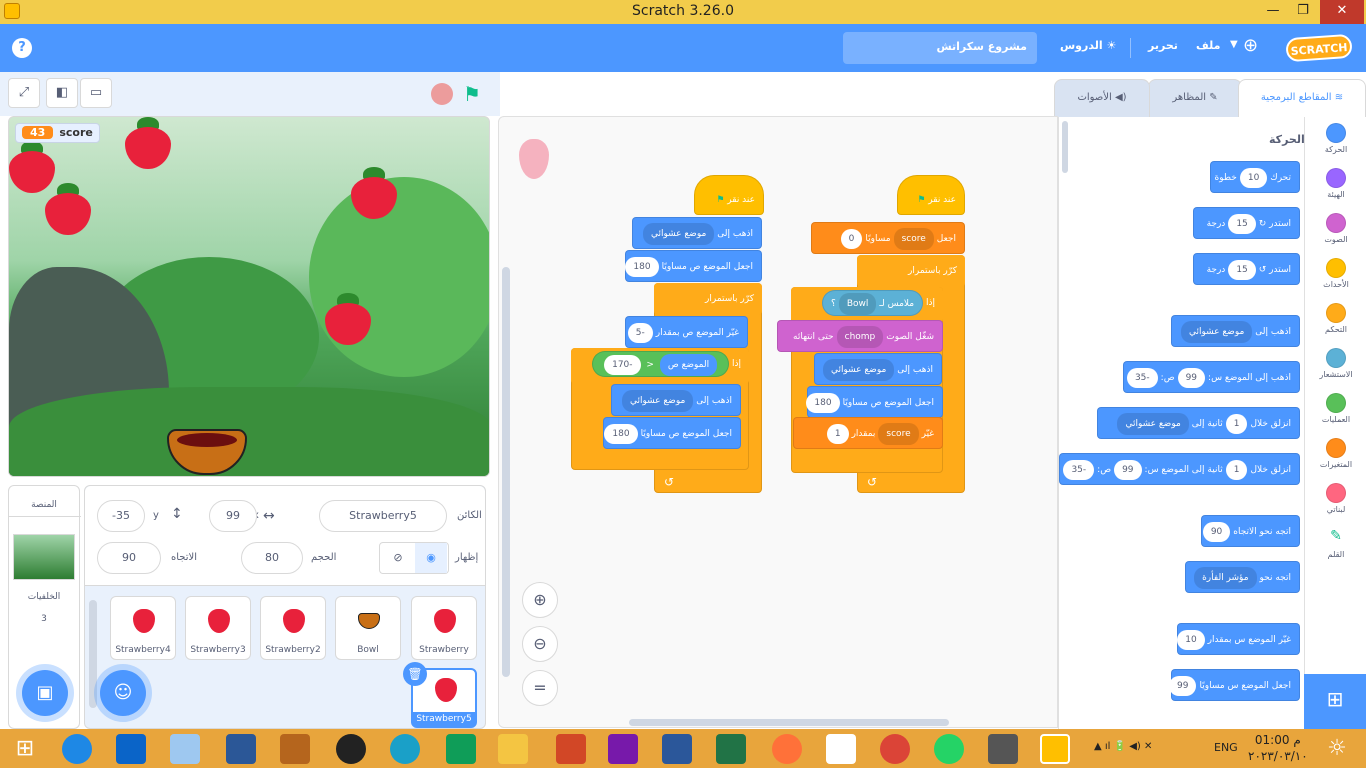 The width and height of the screenshot is (1366, 768). I want to click on direction-input: 90, so click(129, 558).